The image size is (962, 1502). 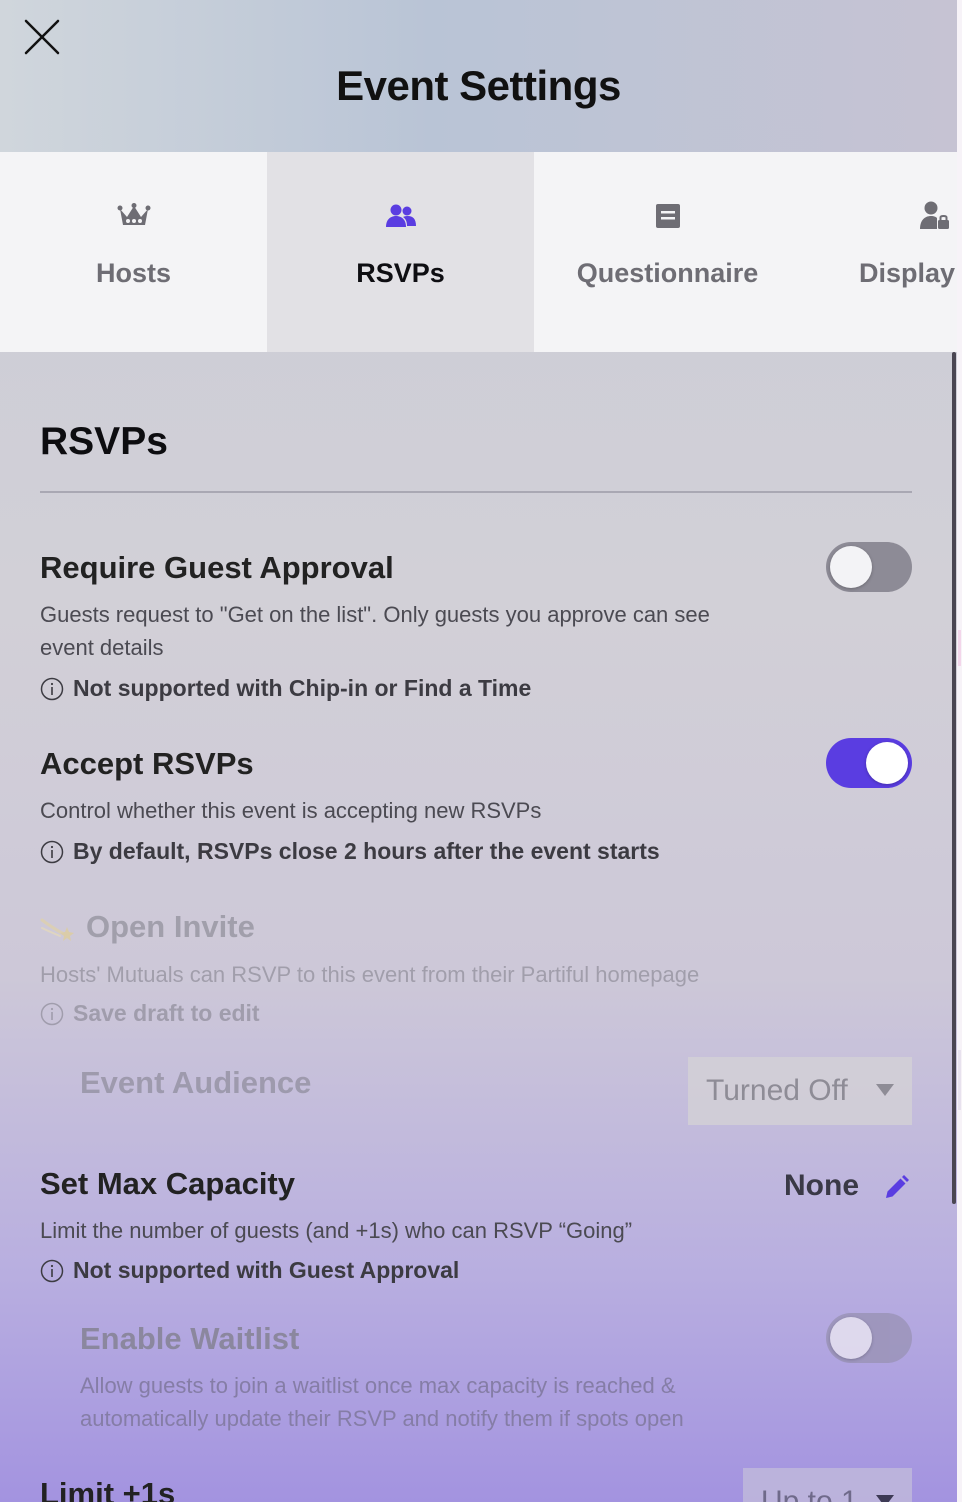 What do you see at coordinates (476, 492) in the screenshot?
I see `divider` at bounding box center [476, 492].